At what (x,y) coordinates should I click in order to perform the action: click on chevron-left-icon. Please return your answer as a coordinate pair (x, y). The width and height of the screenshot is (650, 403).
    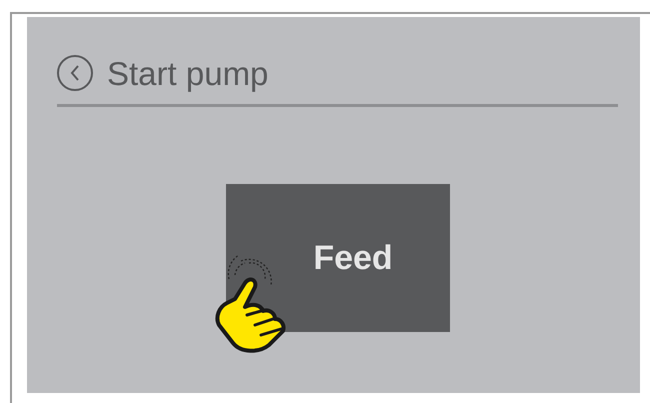
    Looking at the image, I should click on (75, 73).